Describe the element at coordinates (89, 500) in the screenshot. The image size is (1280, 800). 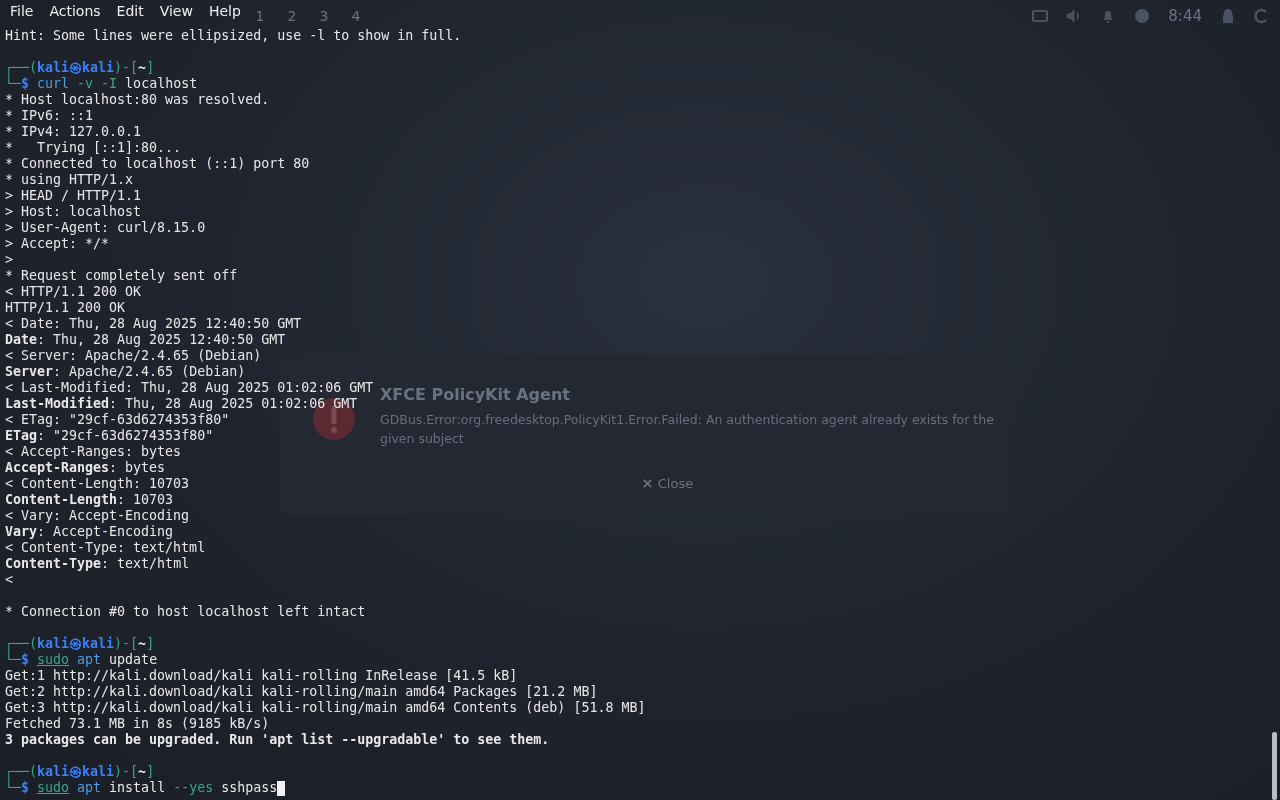
I see `output-line: Content-Length: 10703` at that location.